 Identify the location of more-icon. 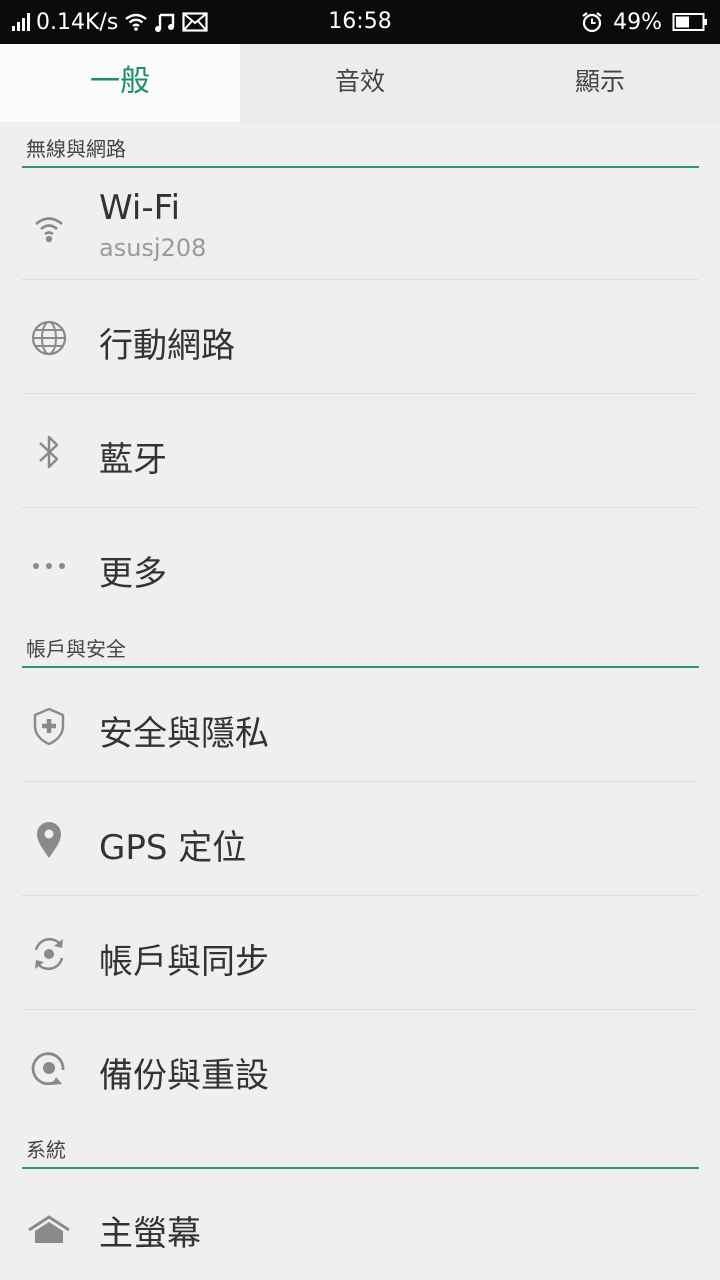
(49, 566).